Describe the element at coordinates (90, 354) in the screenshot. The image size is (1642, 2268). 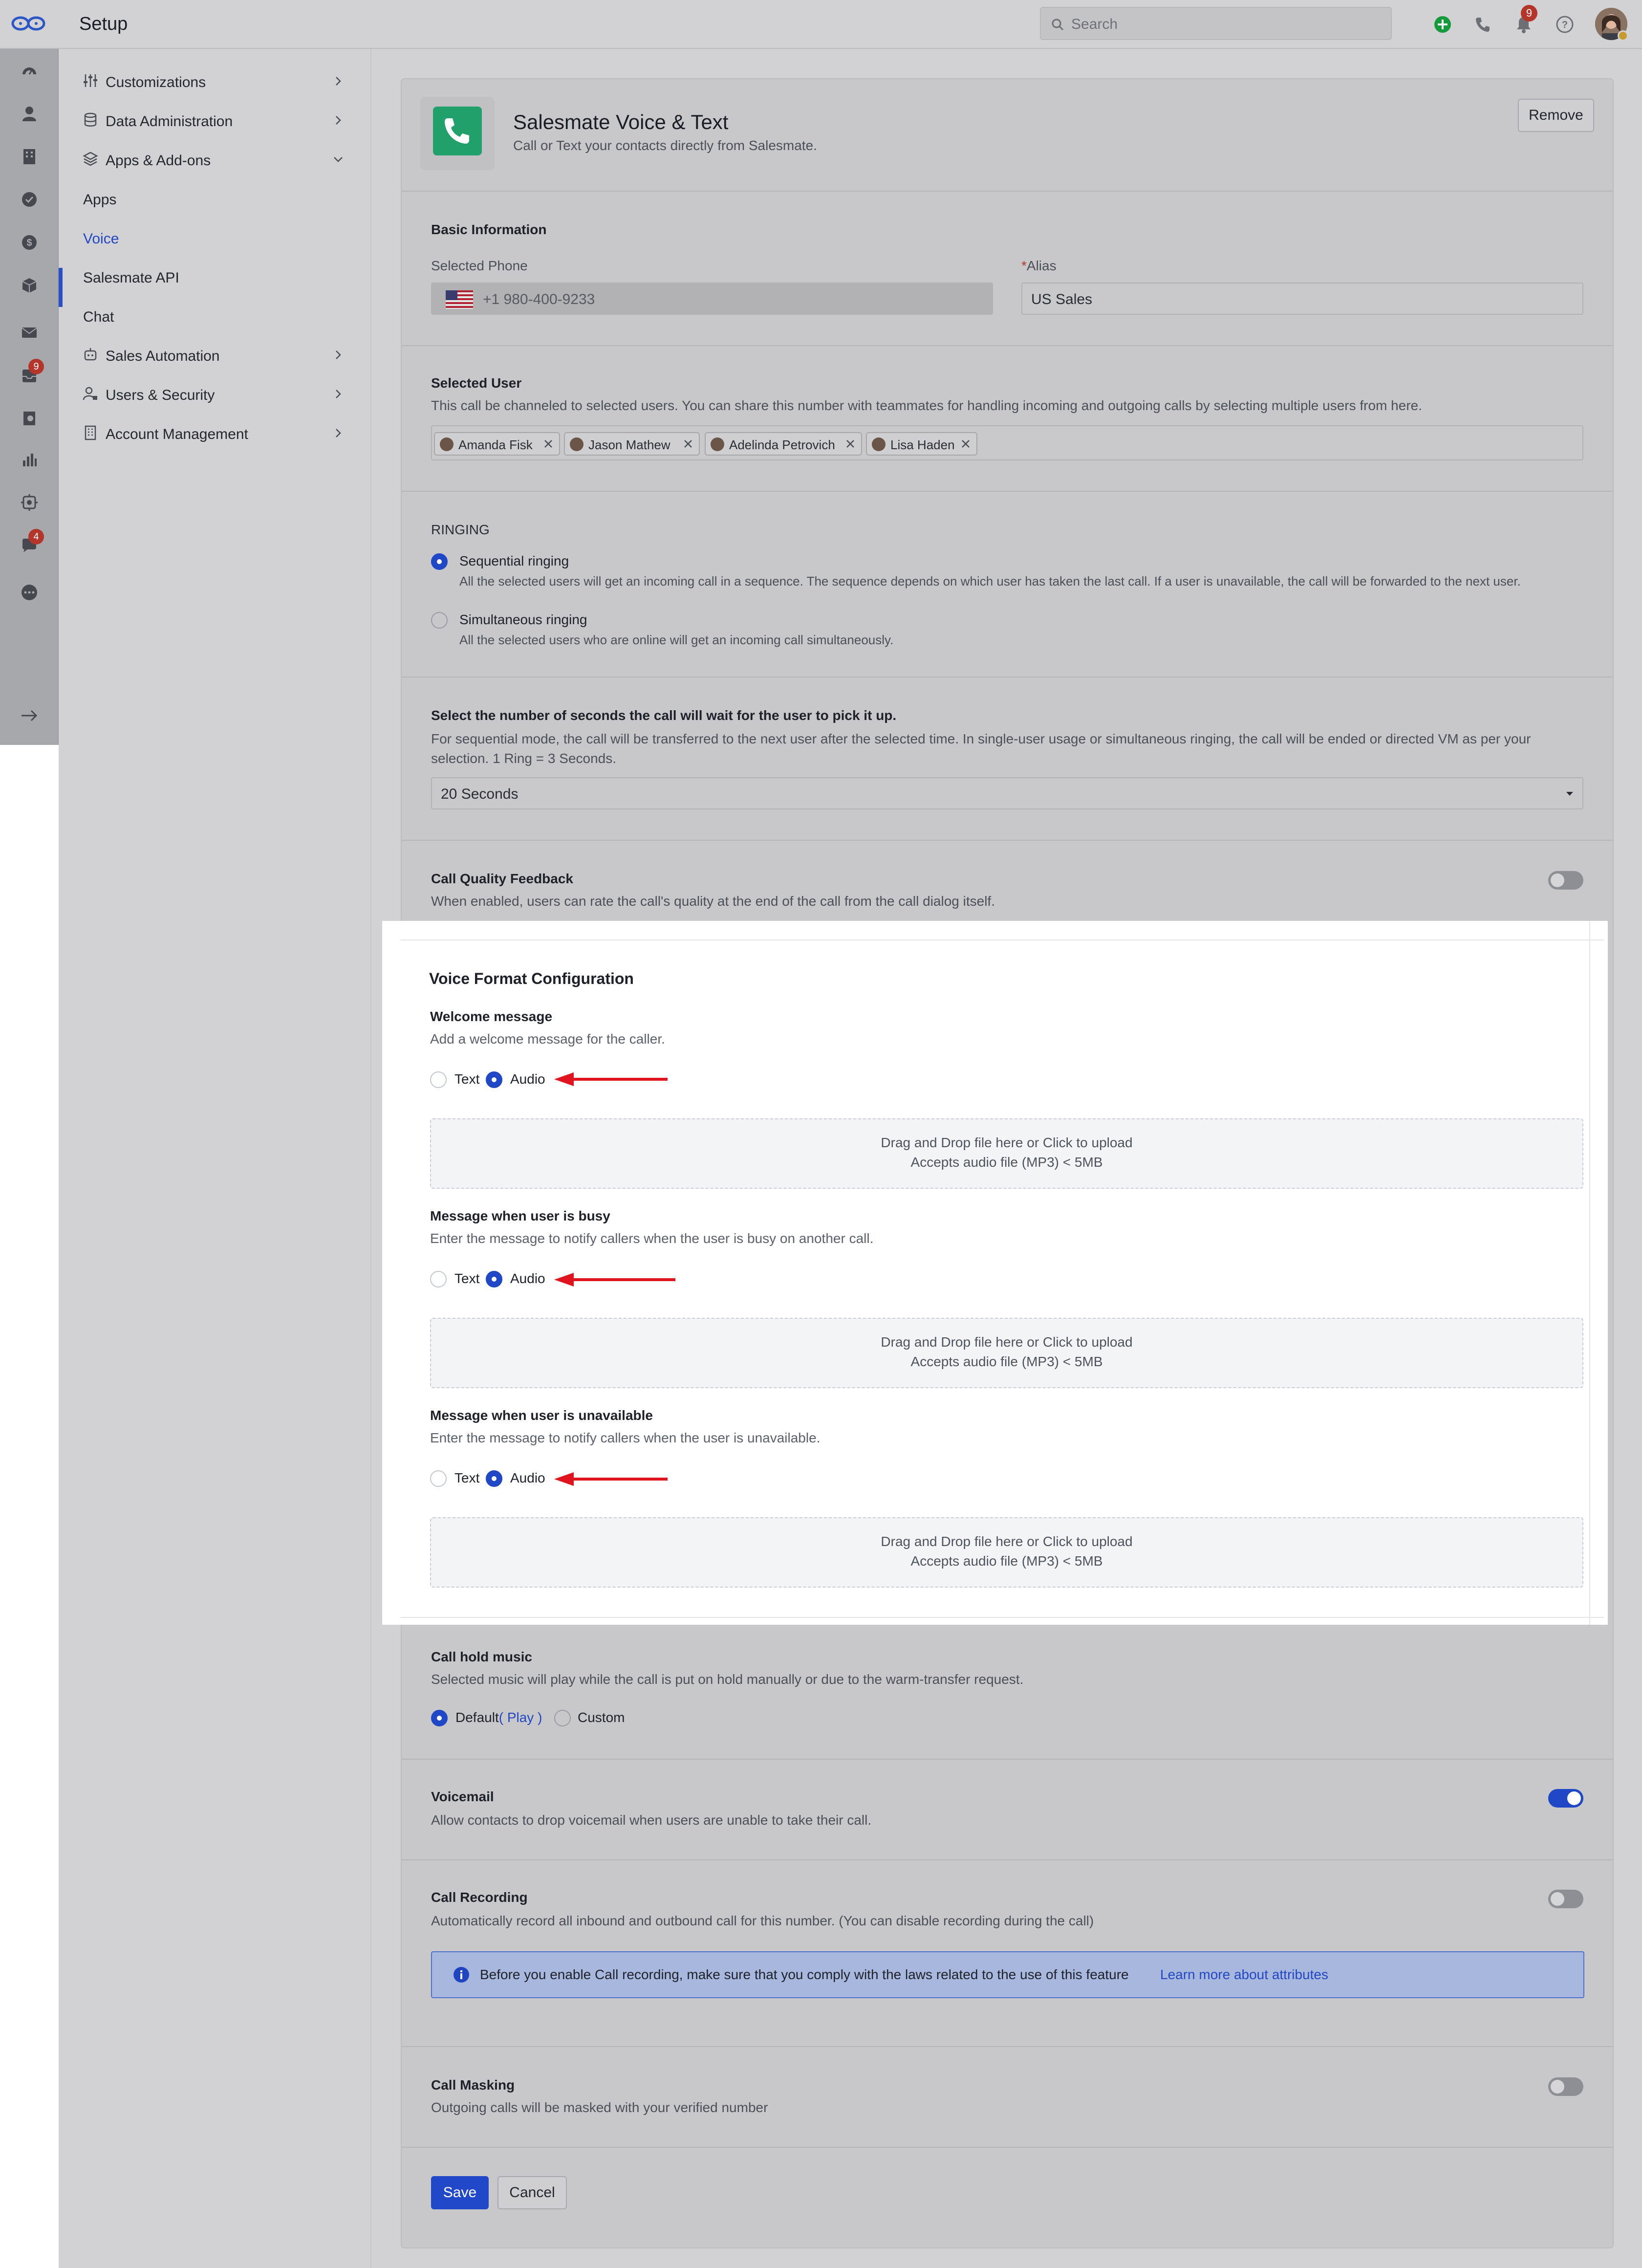
I see `robot-icon` at that location.